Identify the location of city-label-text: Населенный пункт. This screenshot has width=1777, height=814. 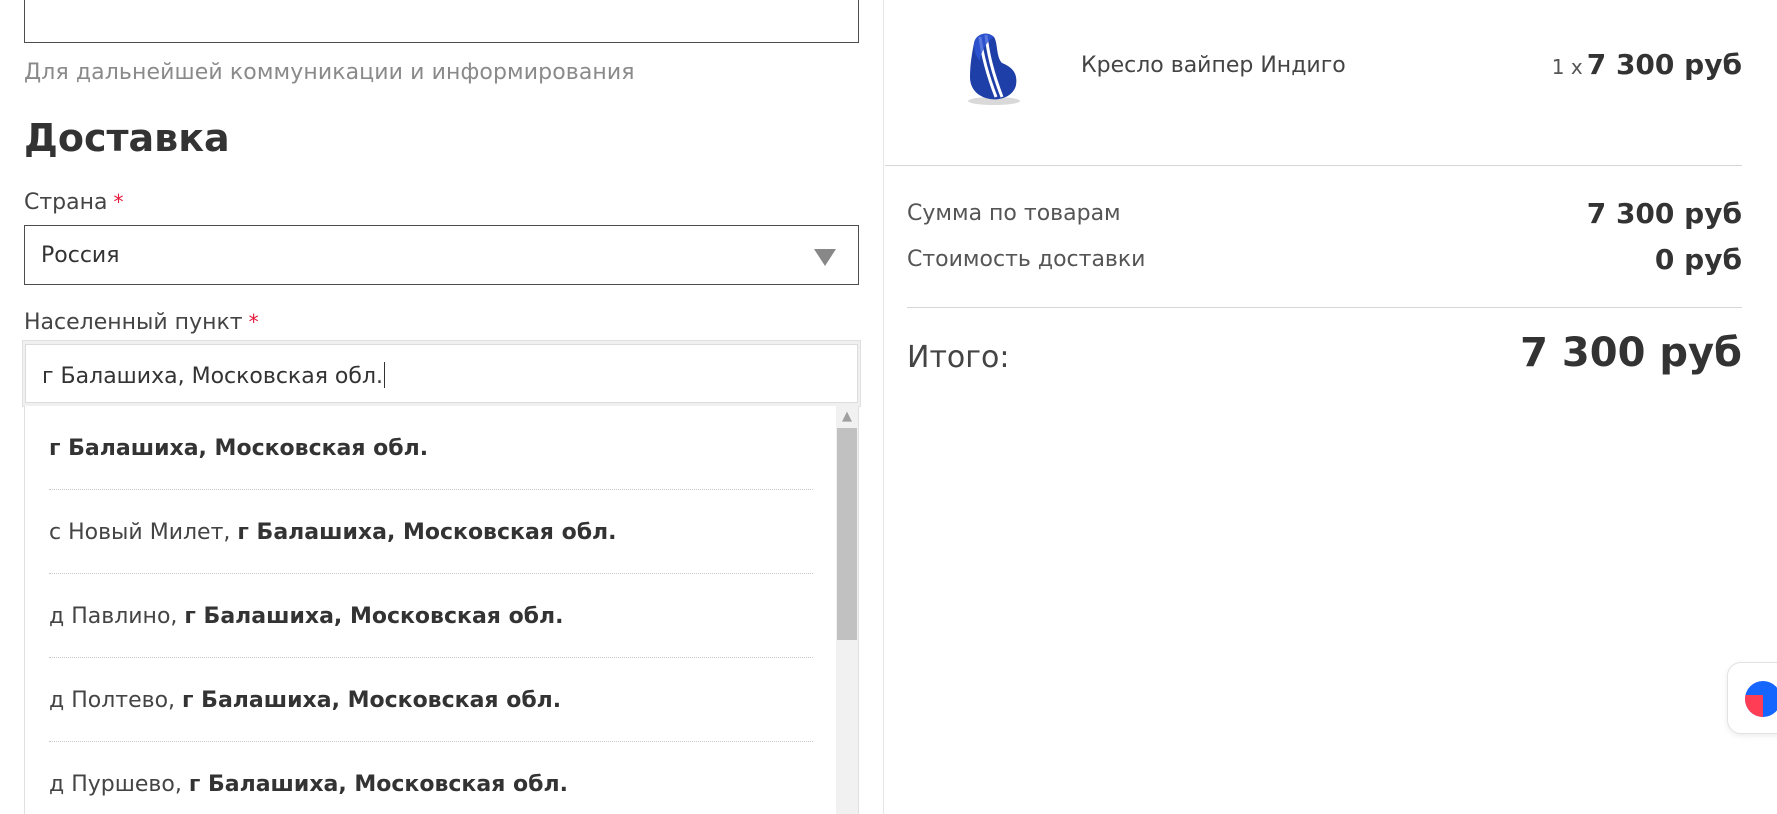
(133, 322).